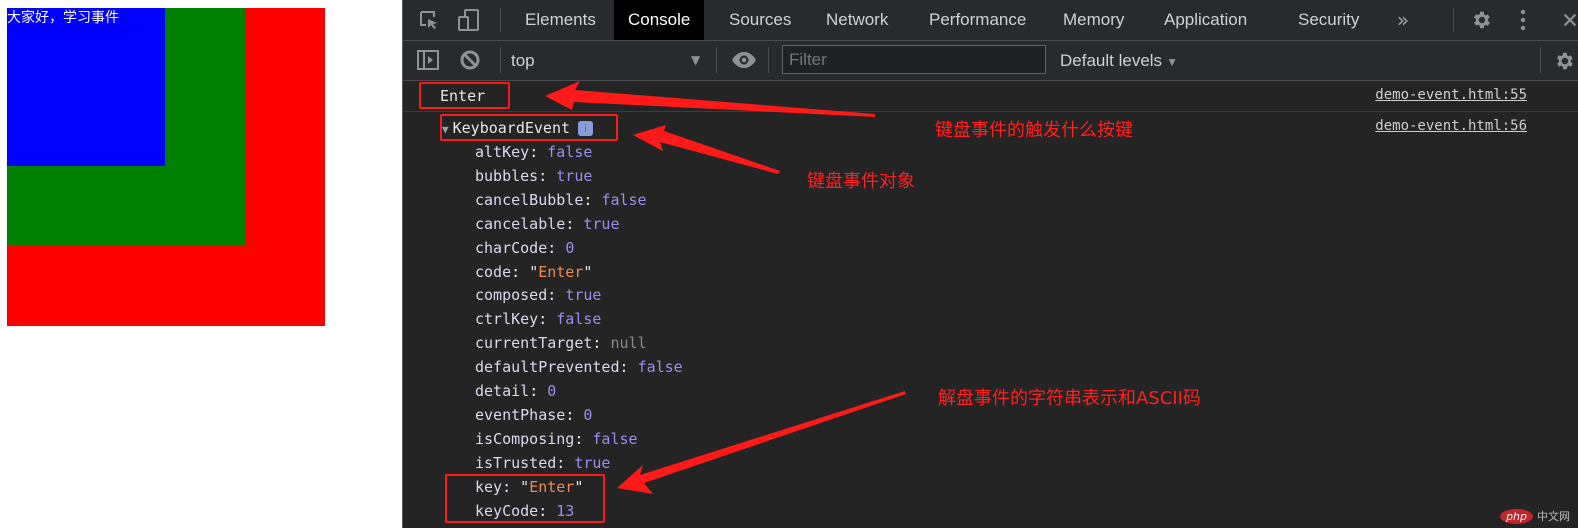 The width and height of the screenshot is (1578, 528). I want to click on show-sidebar-icon, so click(428, 60).